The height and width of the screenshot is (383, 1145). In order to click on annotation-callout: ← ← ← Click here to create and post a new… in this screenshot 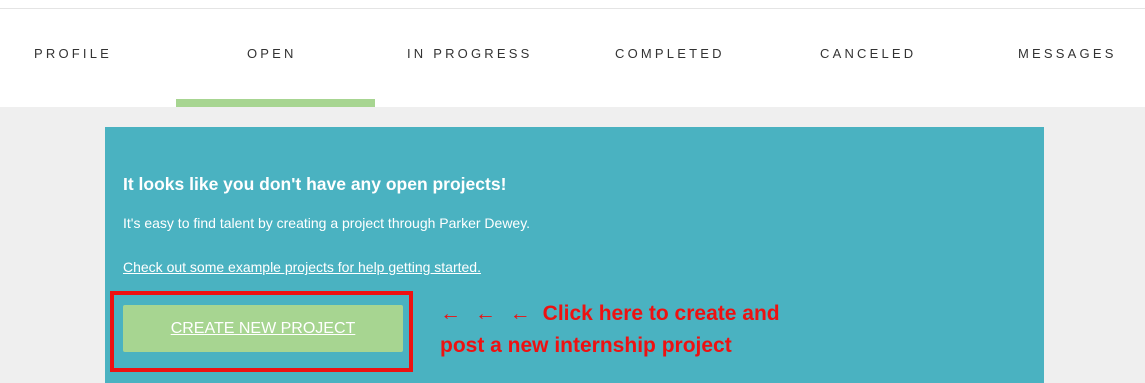, I will do `click(610, 330)`.